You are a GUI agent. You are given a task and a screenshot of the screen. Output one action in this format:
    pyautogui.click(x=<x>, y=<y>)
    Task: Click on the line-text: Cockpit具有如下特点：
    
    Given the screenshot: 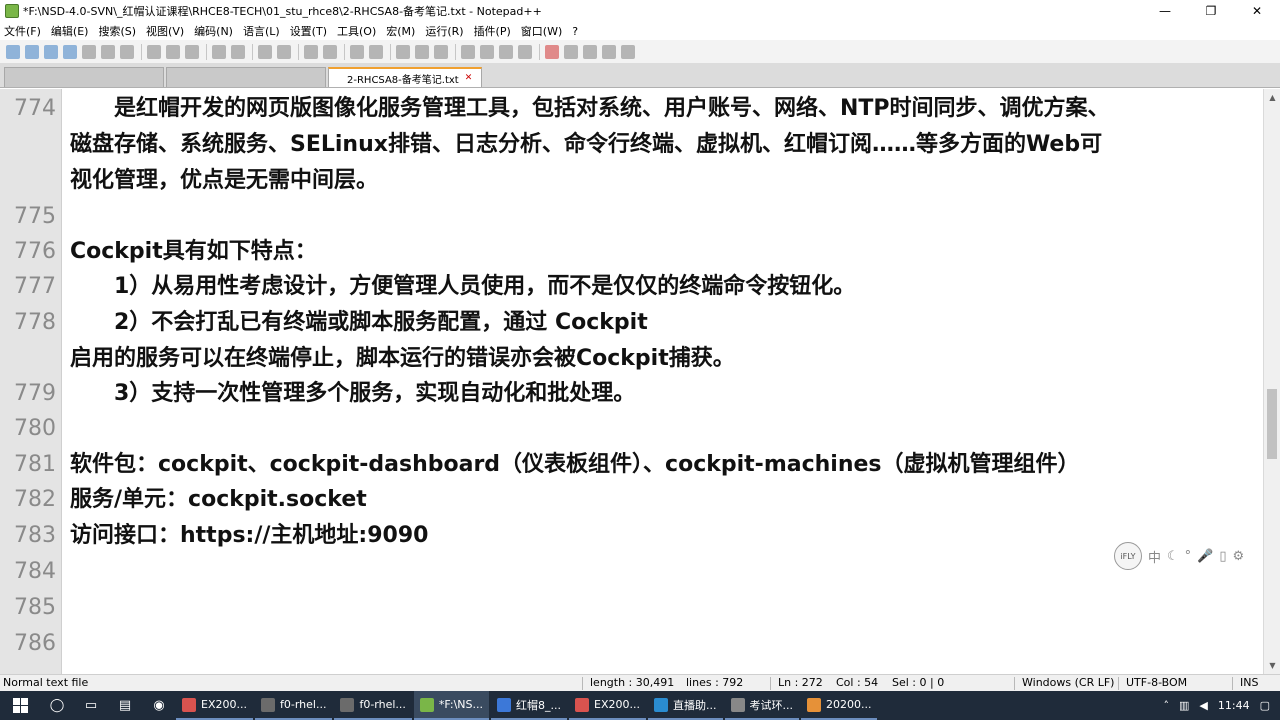 What is the action you would take?
    pyautogui.click(x=193, y=251)
    